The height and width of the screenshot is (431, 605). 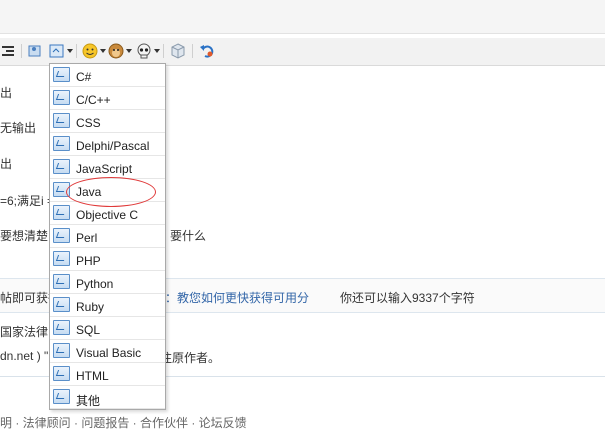 I want to click on menu-item-delphi-pascal: Delphi/Pascal, so click(x=107, y=144).